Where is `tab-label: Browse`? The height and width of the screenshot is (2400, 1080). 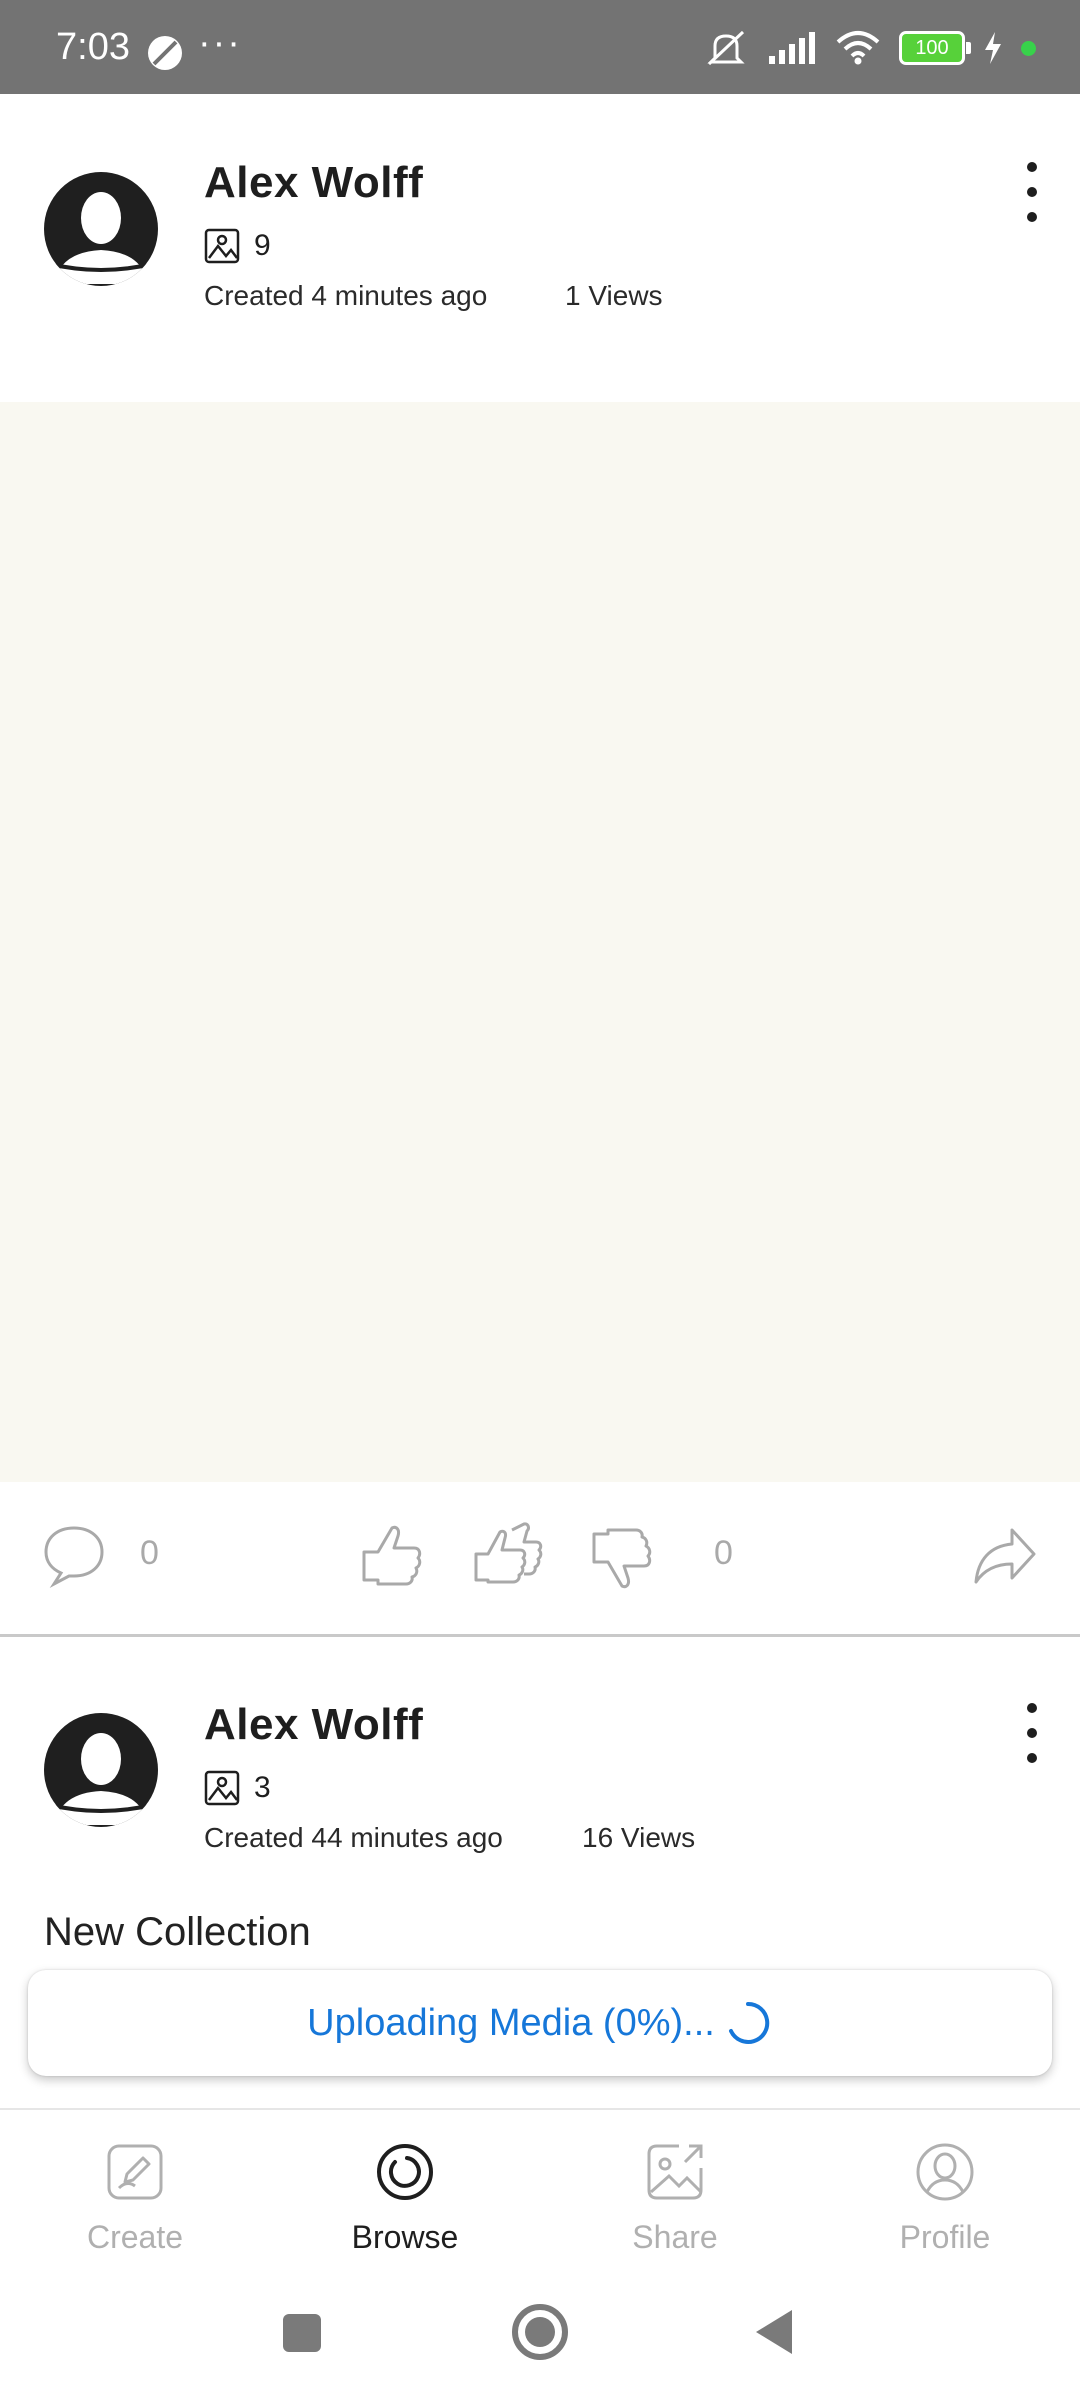
tab-label: Browse is located at coordinates (405, 2237).